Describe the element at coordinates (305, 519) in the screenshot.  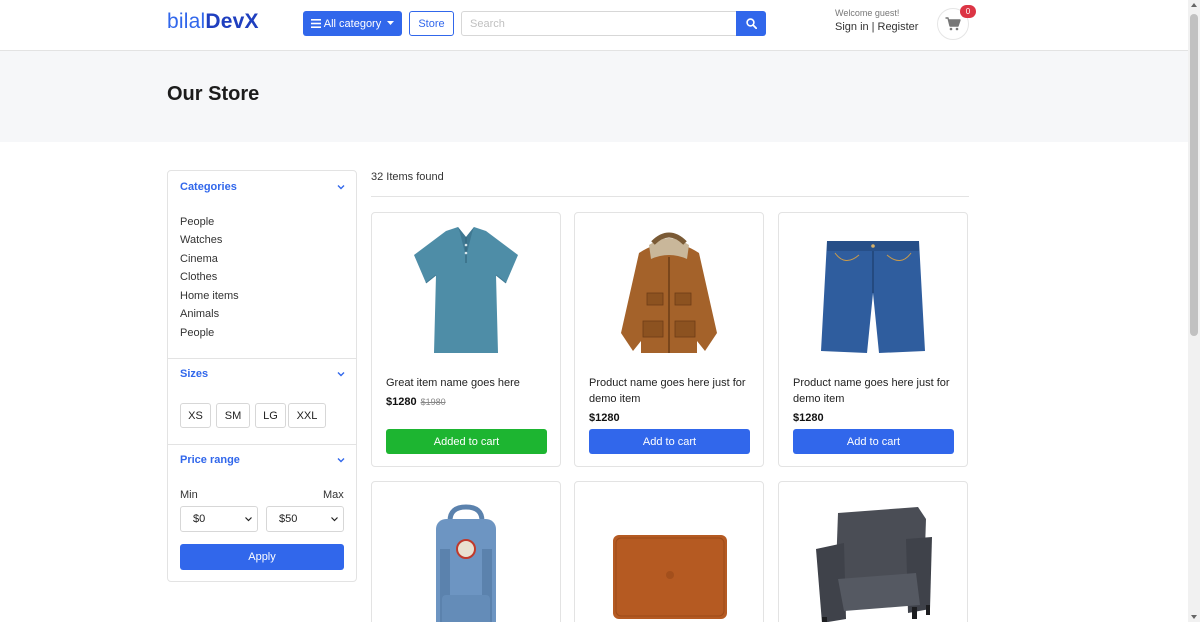
I see `max-price-select: $50` at that location.